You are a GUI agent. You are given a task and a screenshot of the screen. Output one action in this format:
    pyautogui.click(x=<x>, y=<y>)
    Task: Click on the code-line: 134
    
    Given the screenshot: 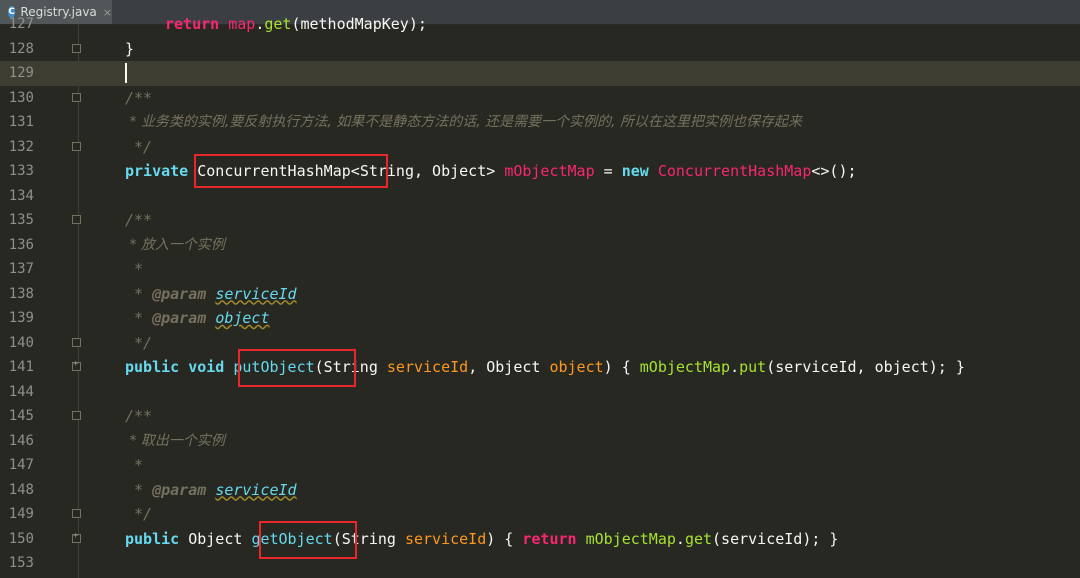 What is the action you would take?
    pyautogui.click(x=540, y=196)
    